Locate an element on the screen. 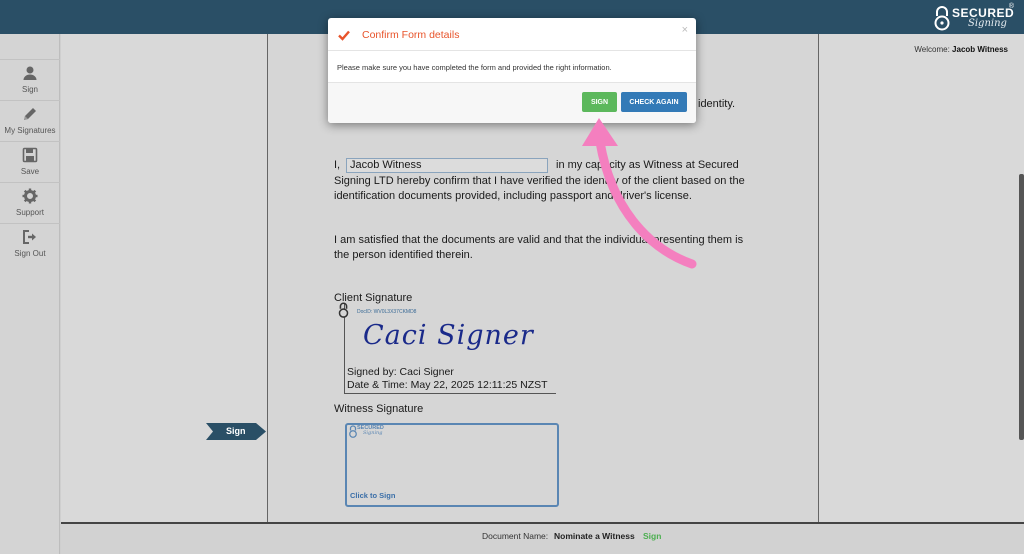 This screenshot has height=554, width=1024. close-icon: × is located at coordinates (685, 30).